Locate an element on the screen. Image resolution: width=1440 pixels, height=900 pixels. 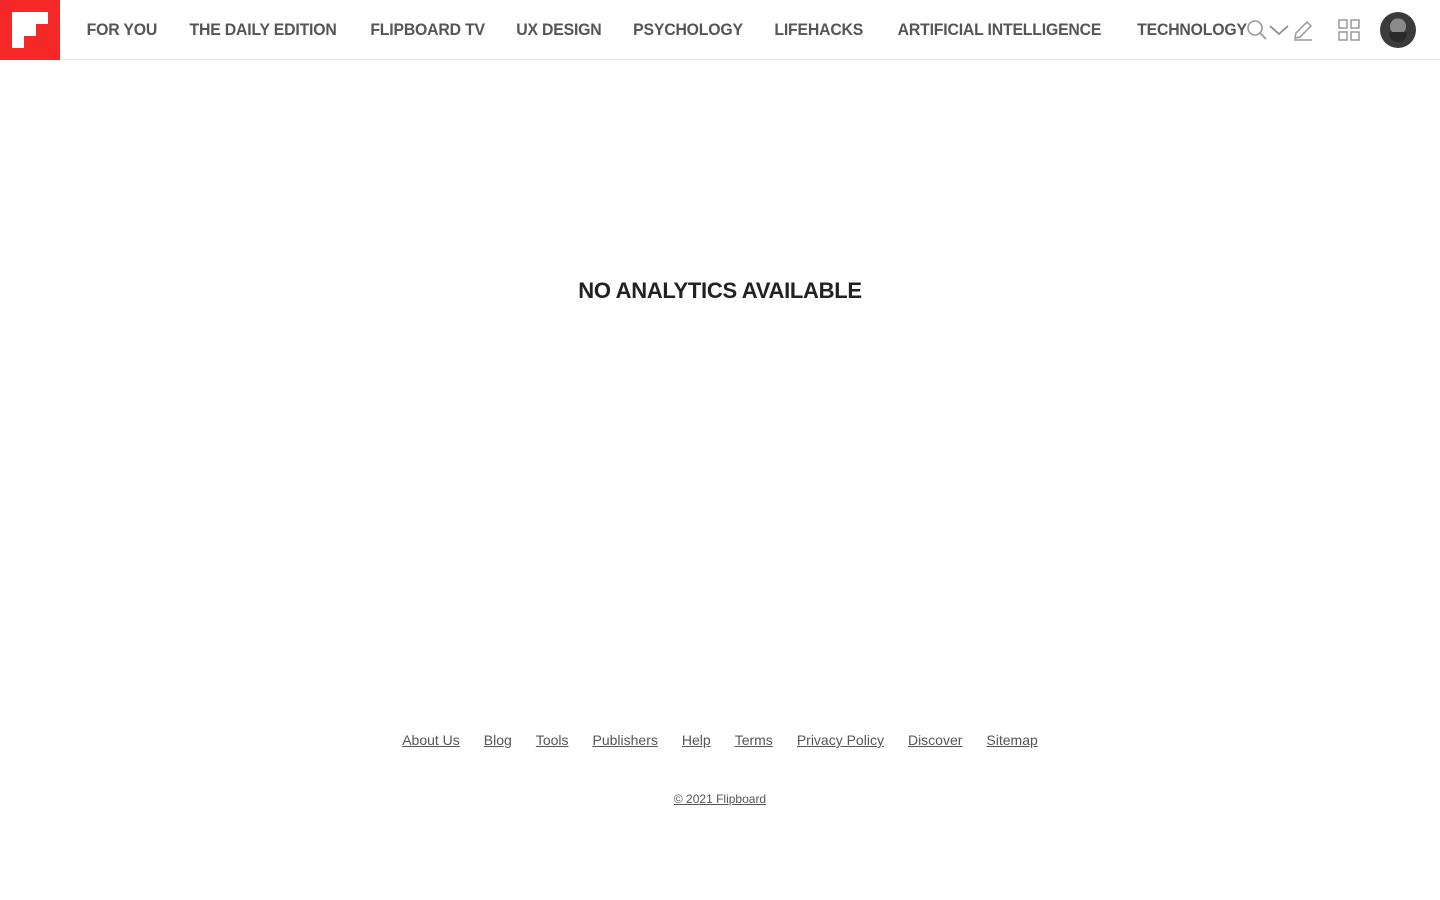
pencil-icon is located at coordinates (1303, 30).